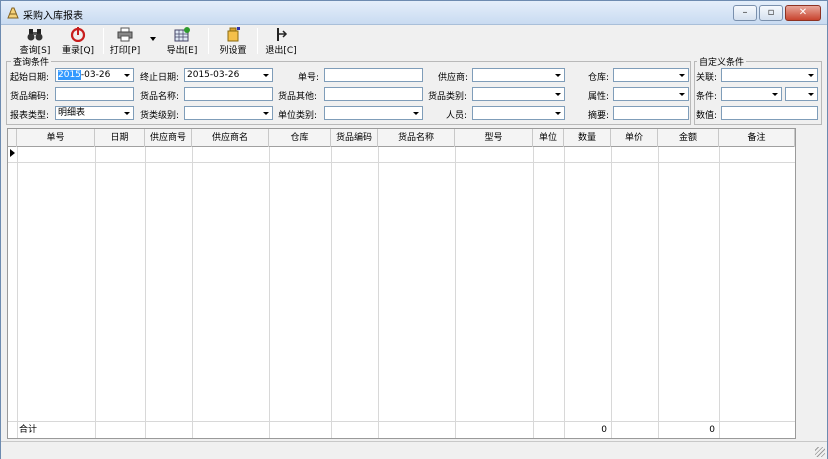  Describe the element at coordinates (634, 138) in the screenshot. I see `column-header: 单价` at that location.